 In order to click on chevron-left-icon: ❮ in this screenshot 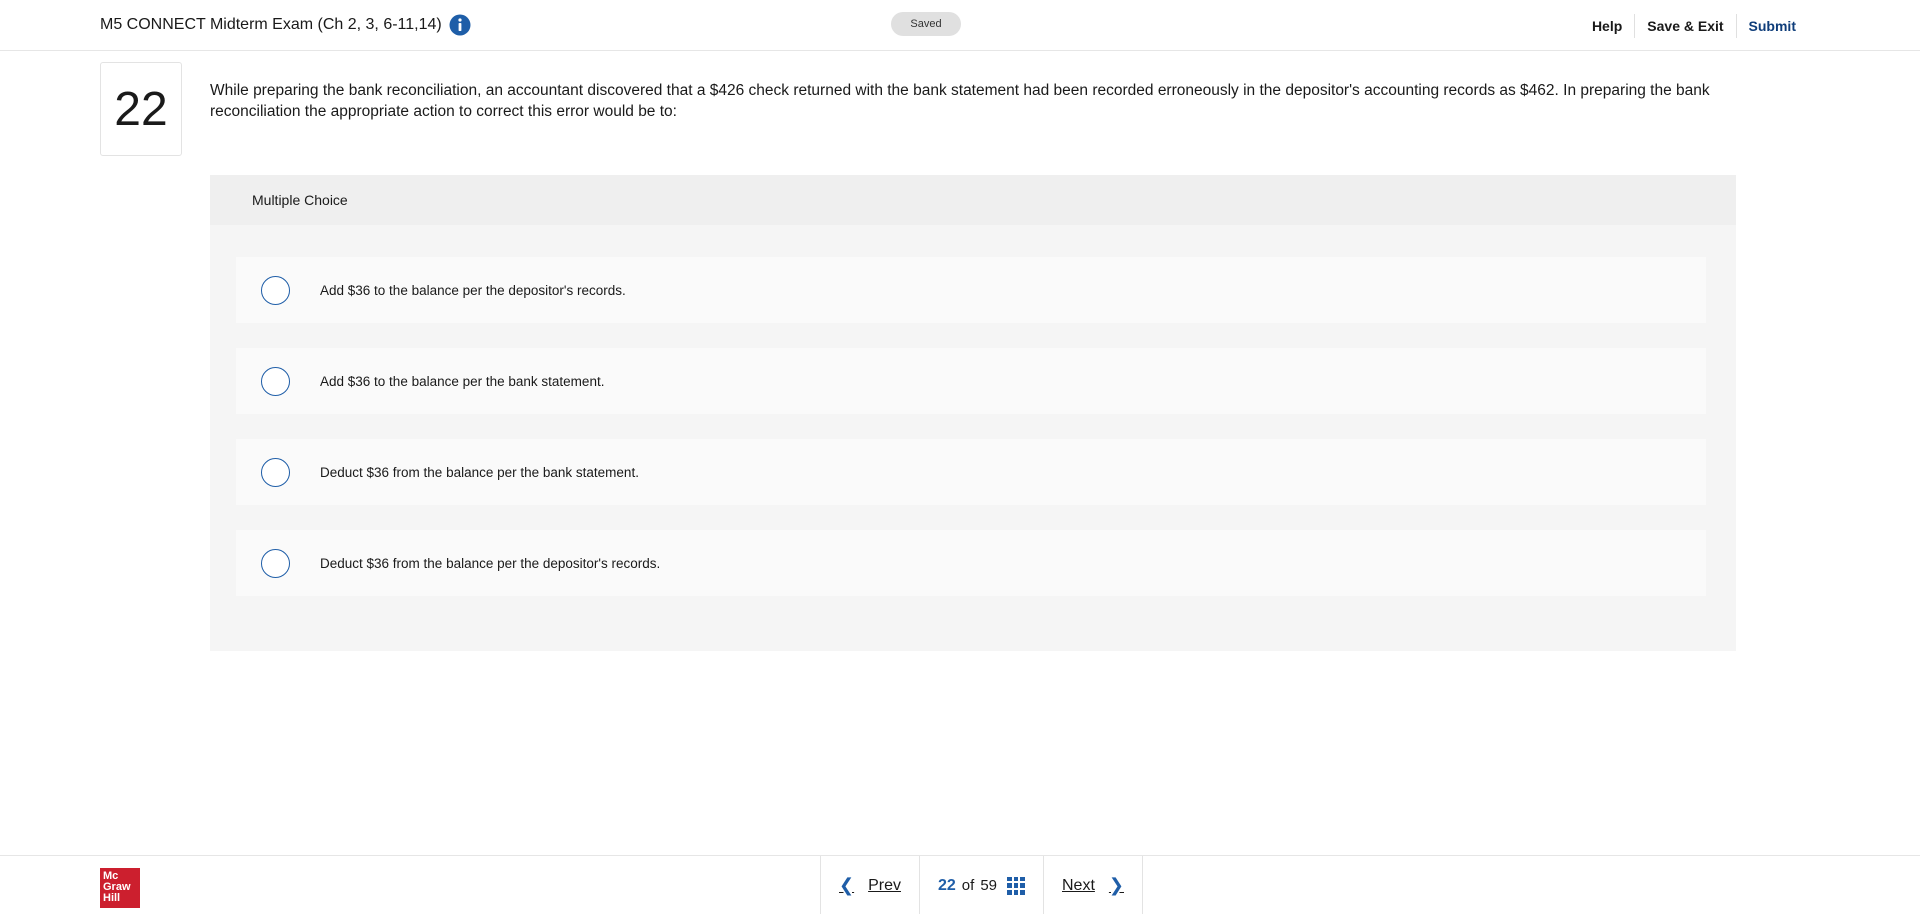, I will do `click(847, 885)`.